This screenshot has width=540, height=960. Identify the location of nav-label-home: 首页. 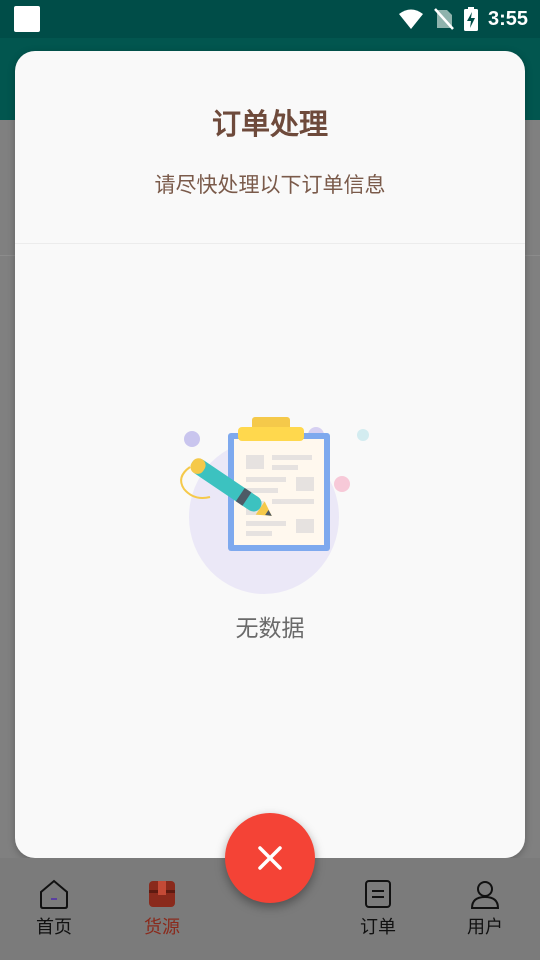
(54, 927).